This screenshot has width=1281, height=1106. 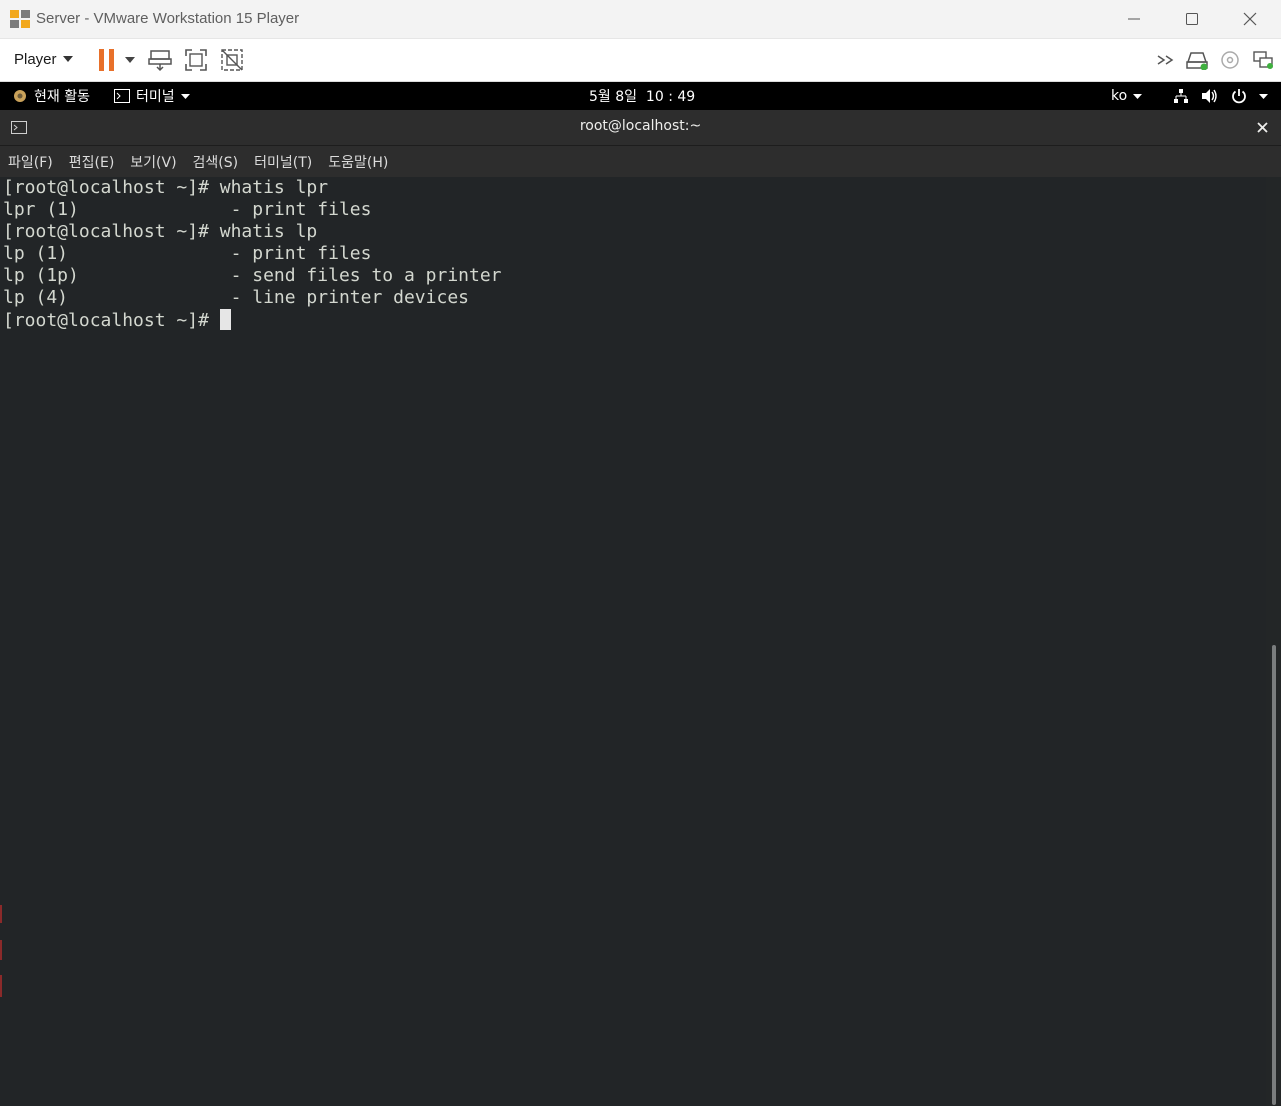 I want to click on fullscreen-icon, so click(x=196, y=60).